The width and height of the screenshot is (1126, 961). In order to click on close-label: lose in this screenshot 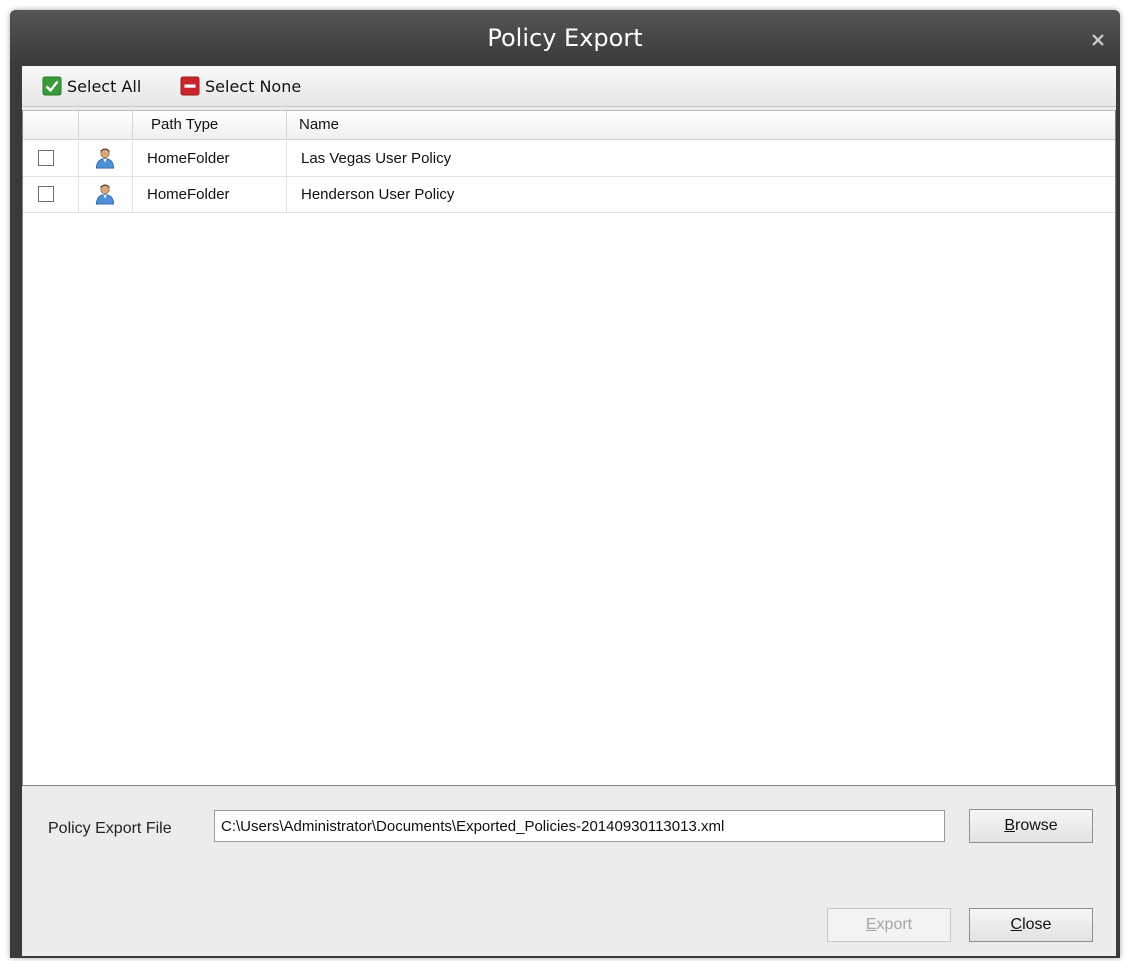, I will do `click(1037, 924)`.